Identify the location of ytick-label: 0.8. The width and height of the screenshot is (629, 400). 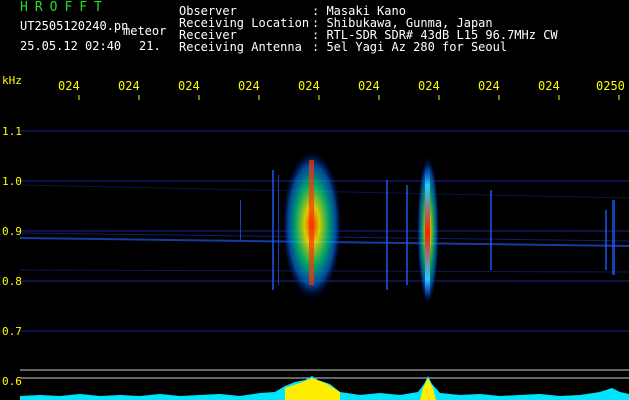
(12, 281).